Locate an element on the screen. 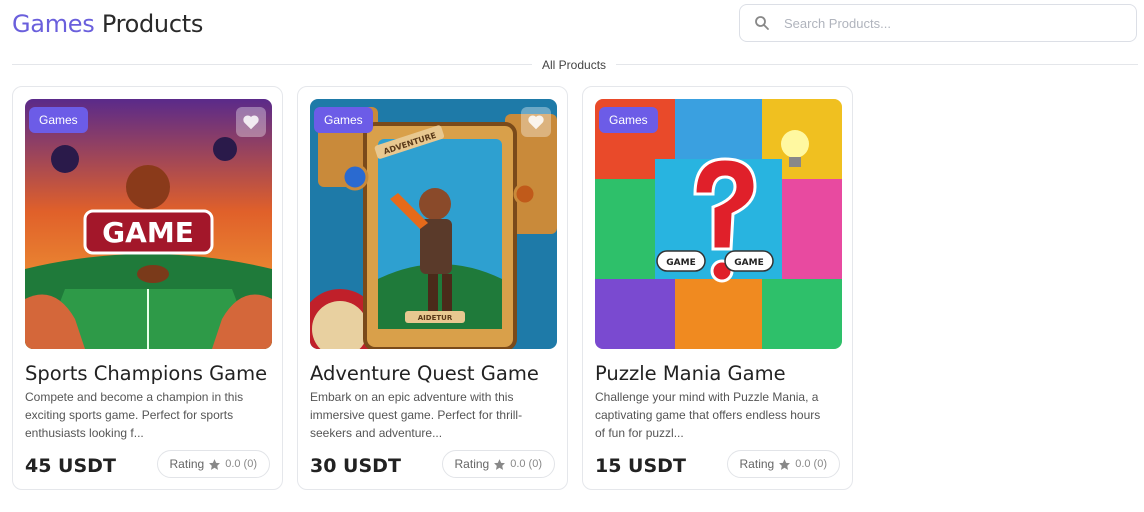  image-label-right: GAME is located at coordinates (748, 263).